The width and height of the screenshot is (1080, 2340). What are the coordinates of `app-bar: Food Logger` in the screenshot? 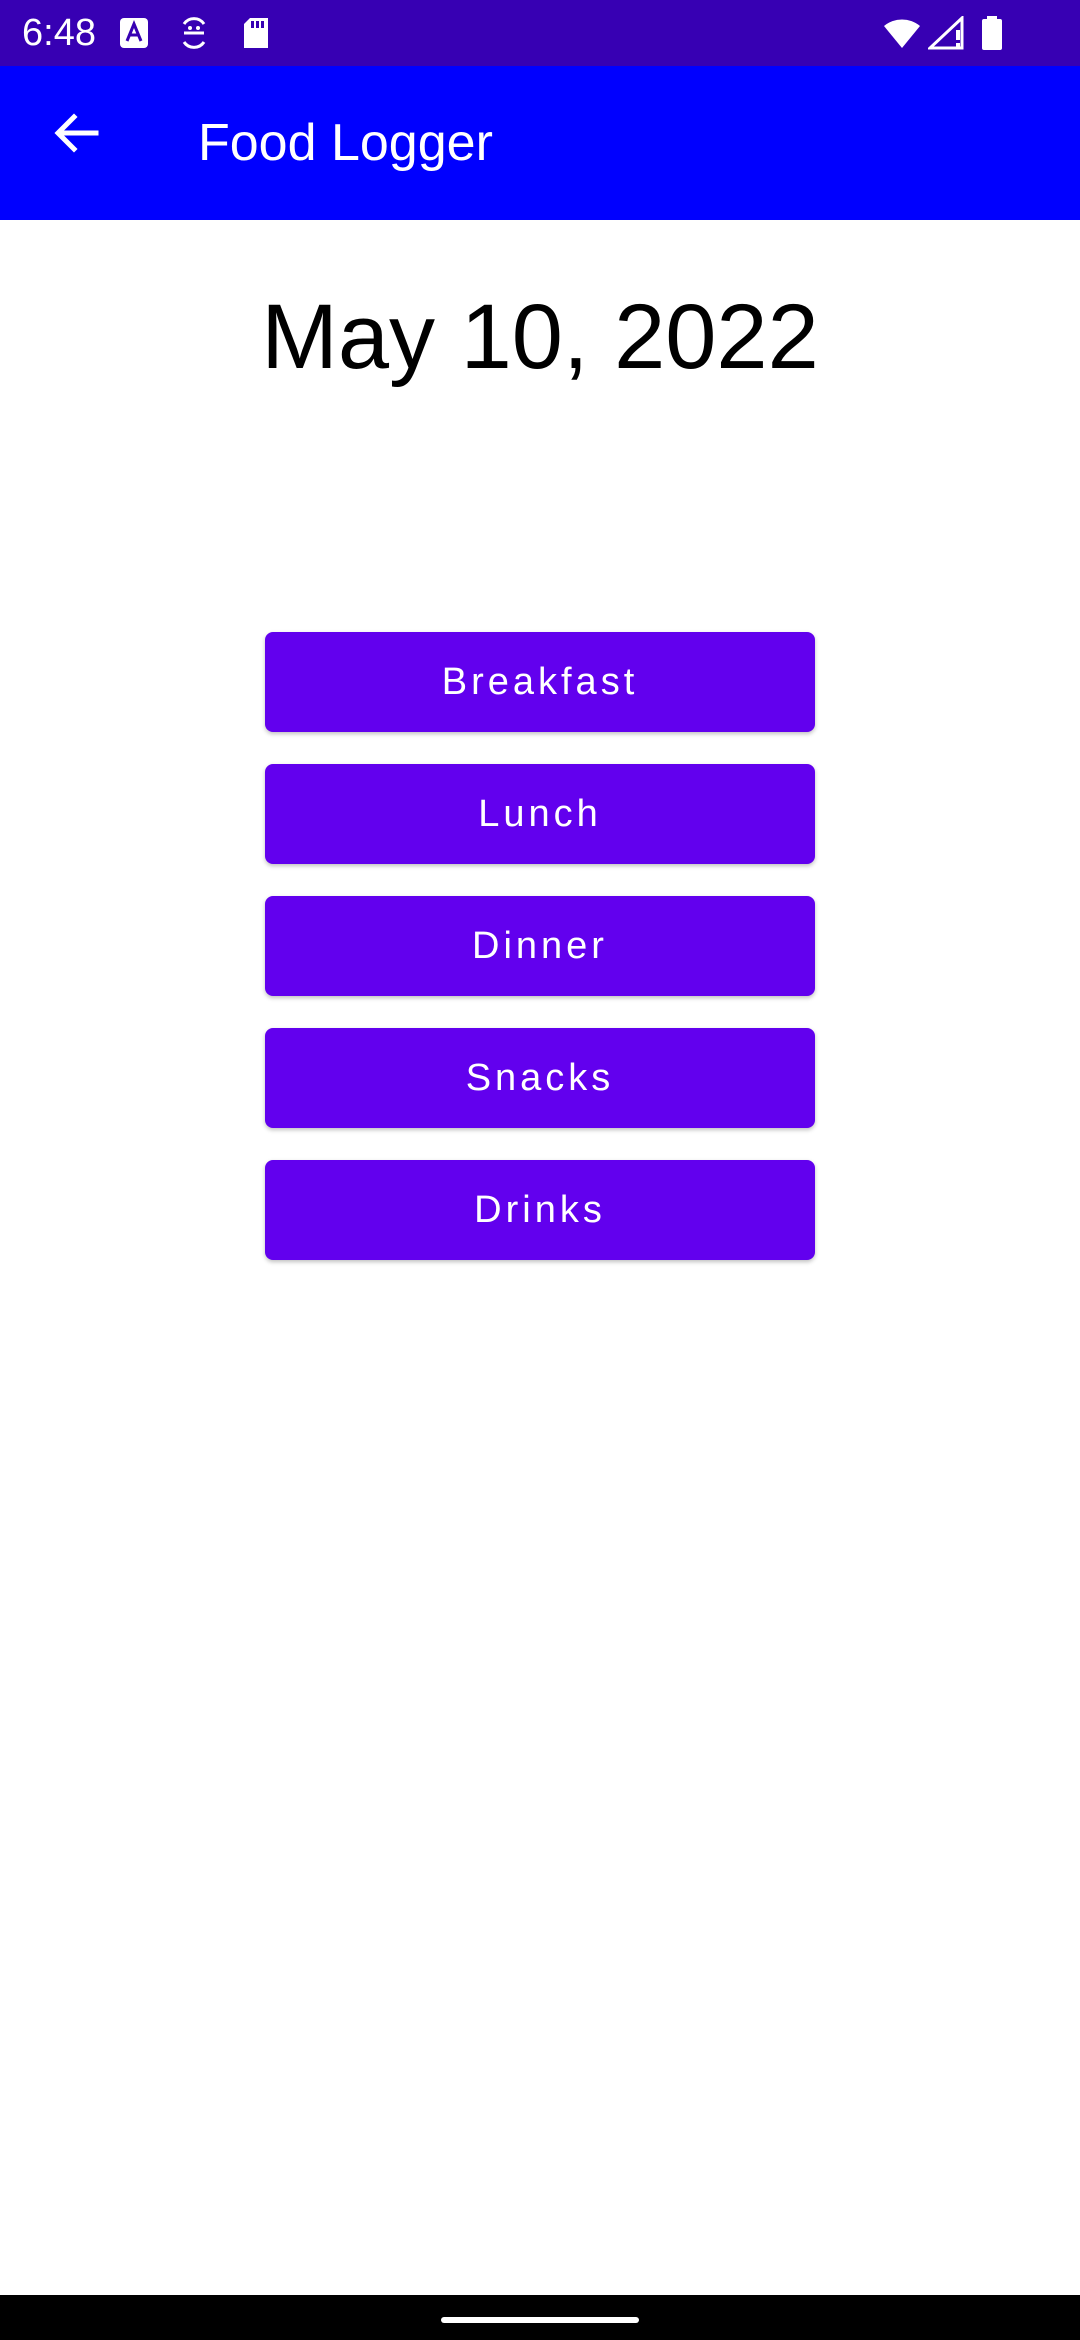 It's located at (540, 143).